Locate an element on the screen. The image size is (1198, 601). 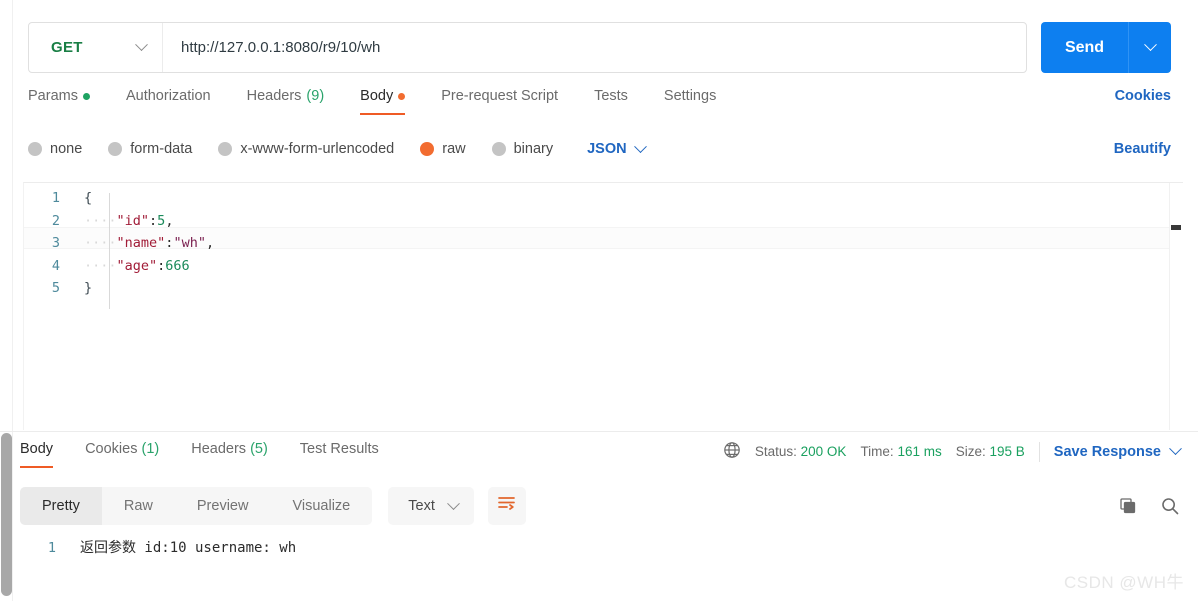
view-mode-visualize: Visualize is located at coordinates (321, 506).